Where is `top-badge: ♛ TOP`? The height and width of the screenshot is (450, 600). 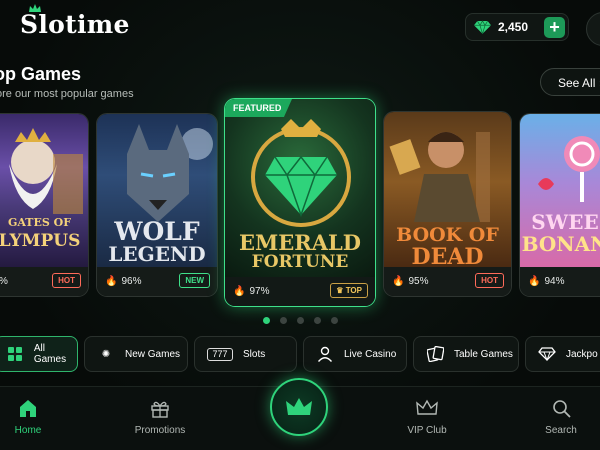 top-badge: ♛ TOP is located at coordinates (349, 290).